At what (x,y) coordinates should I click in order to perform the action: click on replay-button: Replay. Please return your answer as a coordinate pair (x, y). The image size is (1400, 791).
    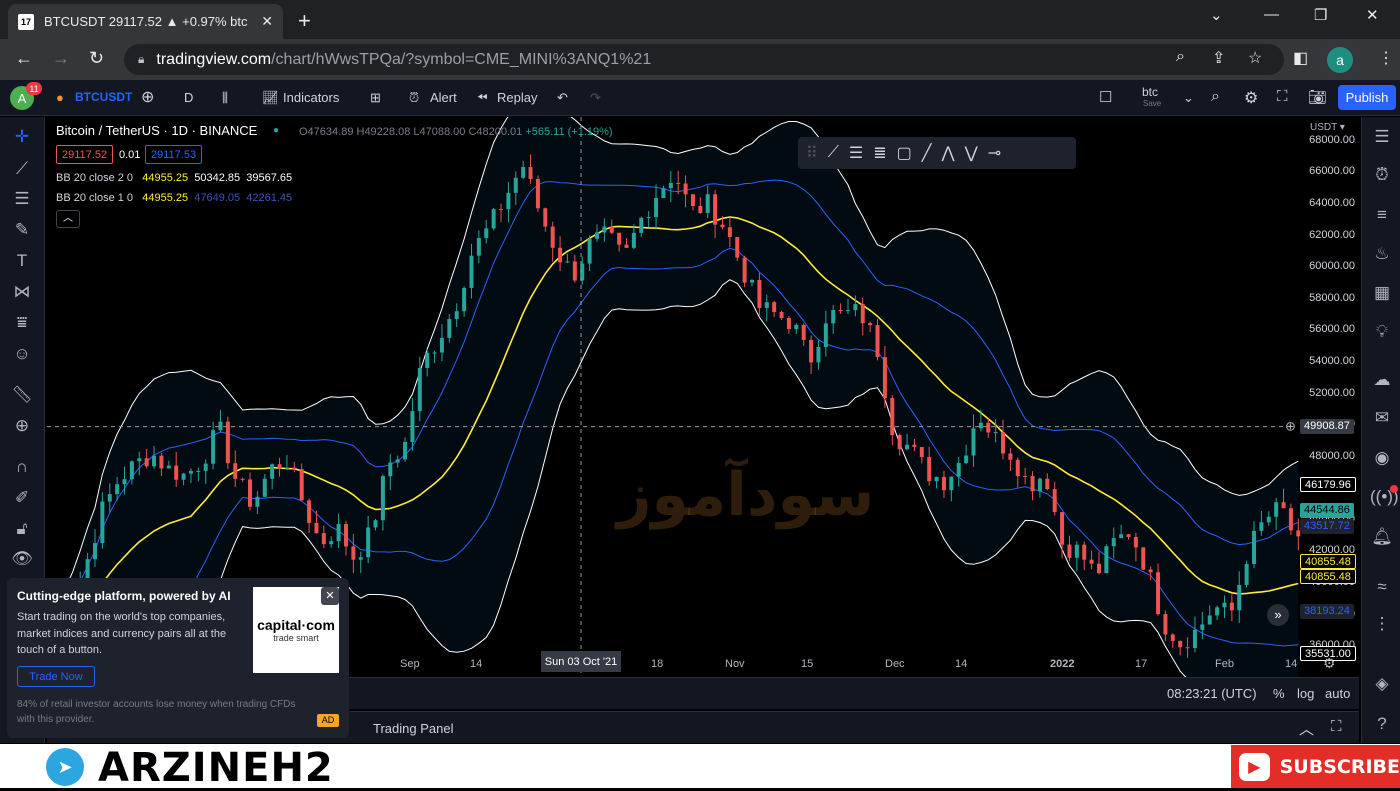
    Looking at the image, I should click on (517, 97).